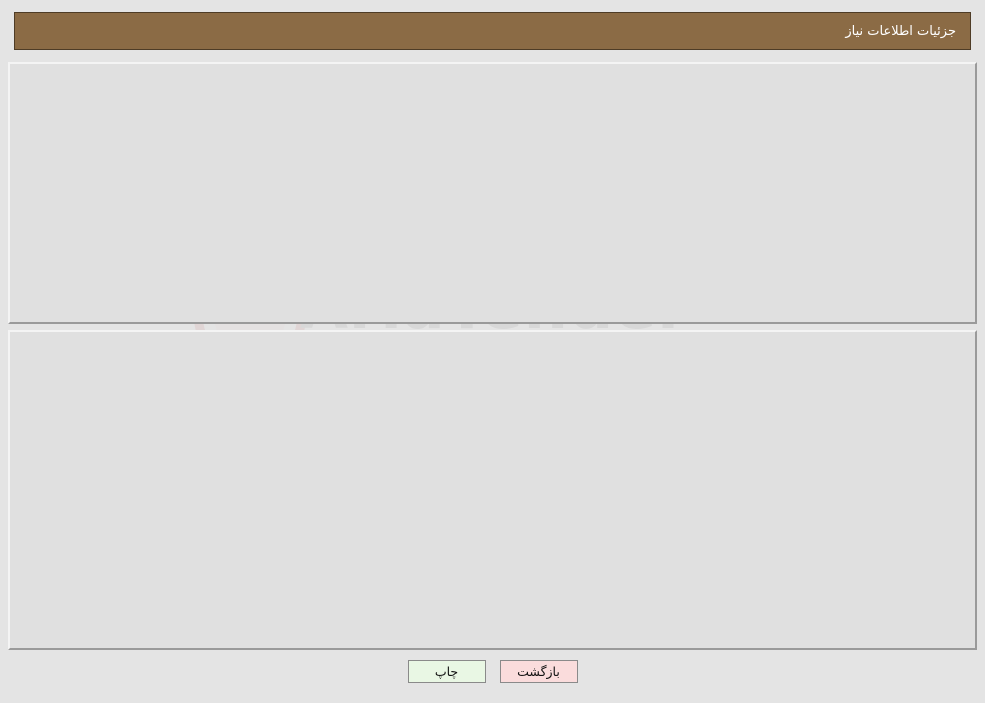 The width and height of the screenshot is (985, 703). What do you see at coordinates (446, 671) in the screenshot?
I see `print-button: چاپ` at bounding box center [446, 671].